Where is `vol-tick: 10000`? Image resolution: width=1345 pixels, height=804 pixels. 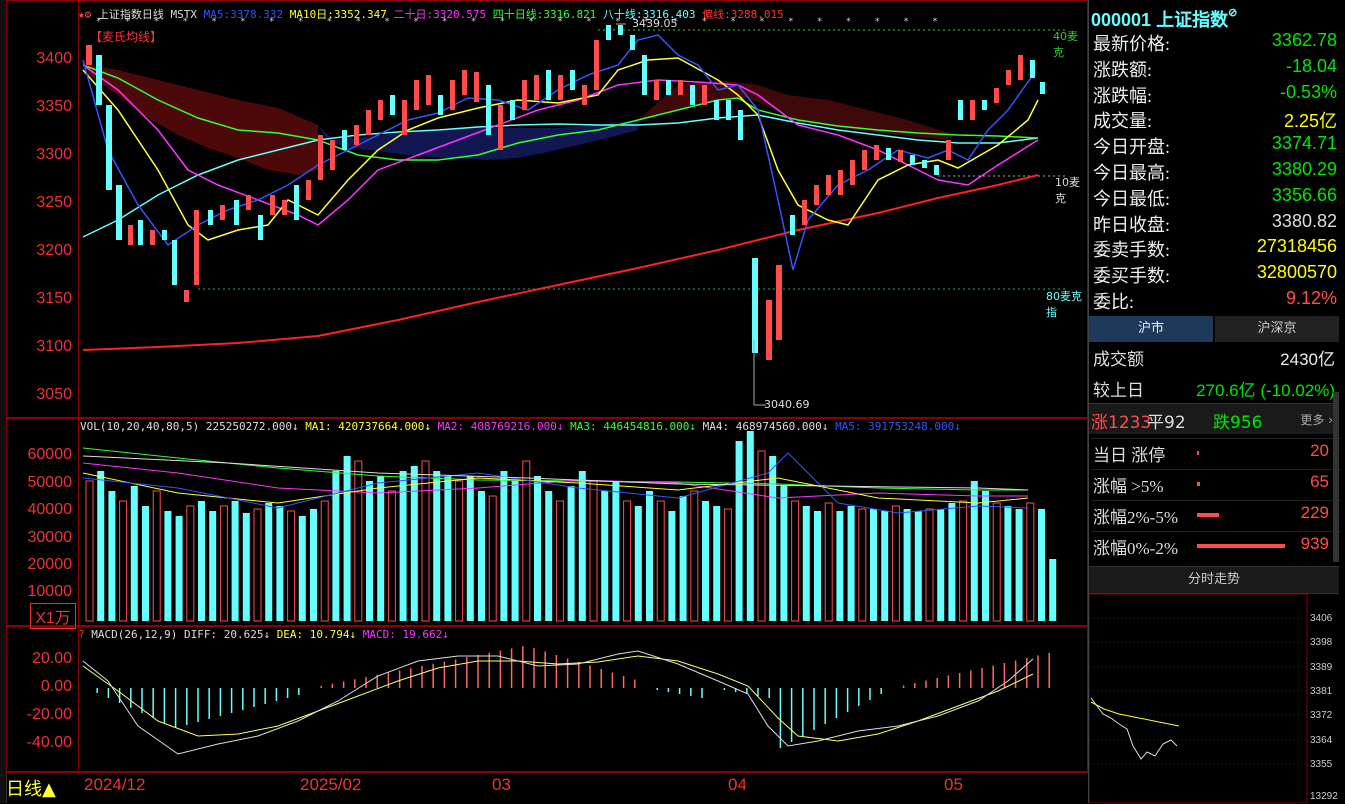
vol-tick: 10000 is located at coordinates (50, 591).